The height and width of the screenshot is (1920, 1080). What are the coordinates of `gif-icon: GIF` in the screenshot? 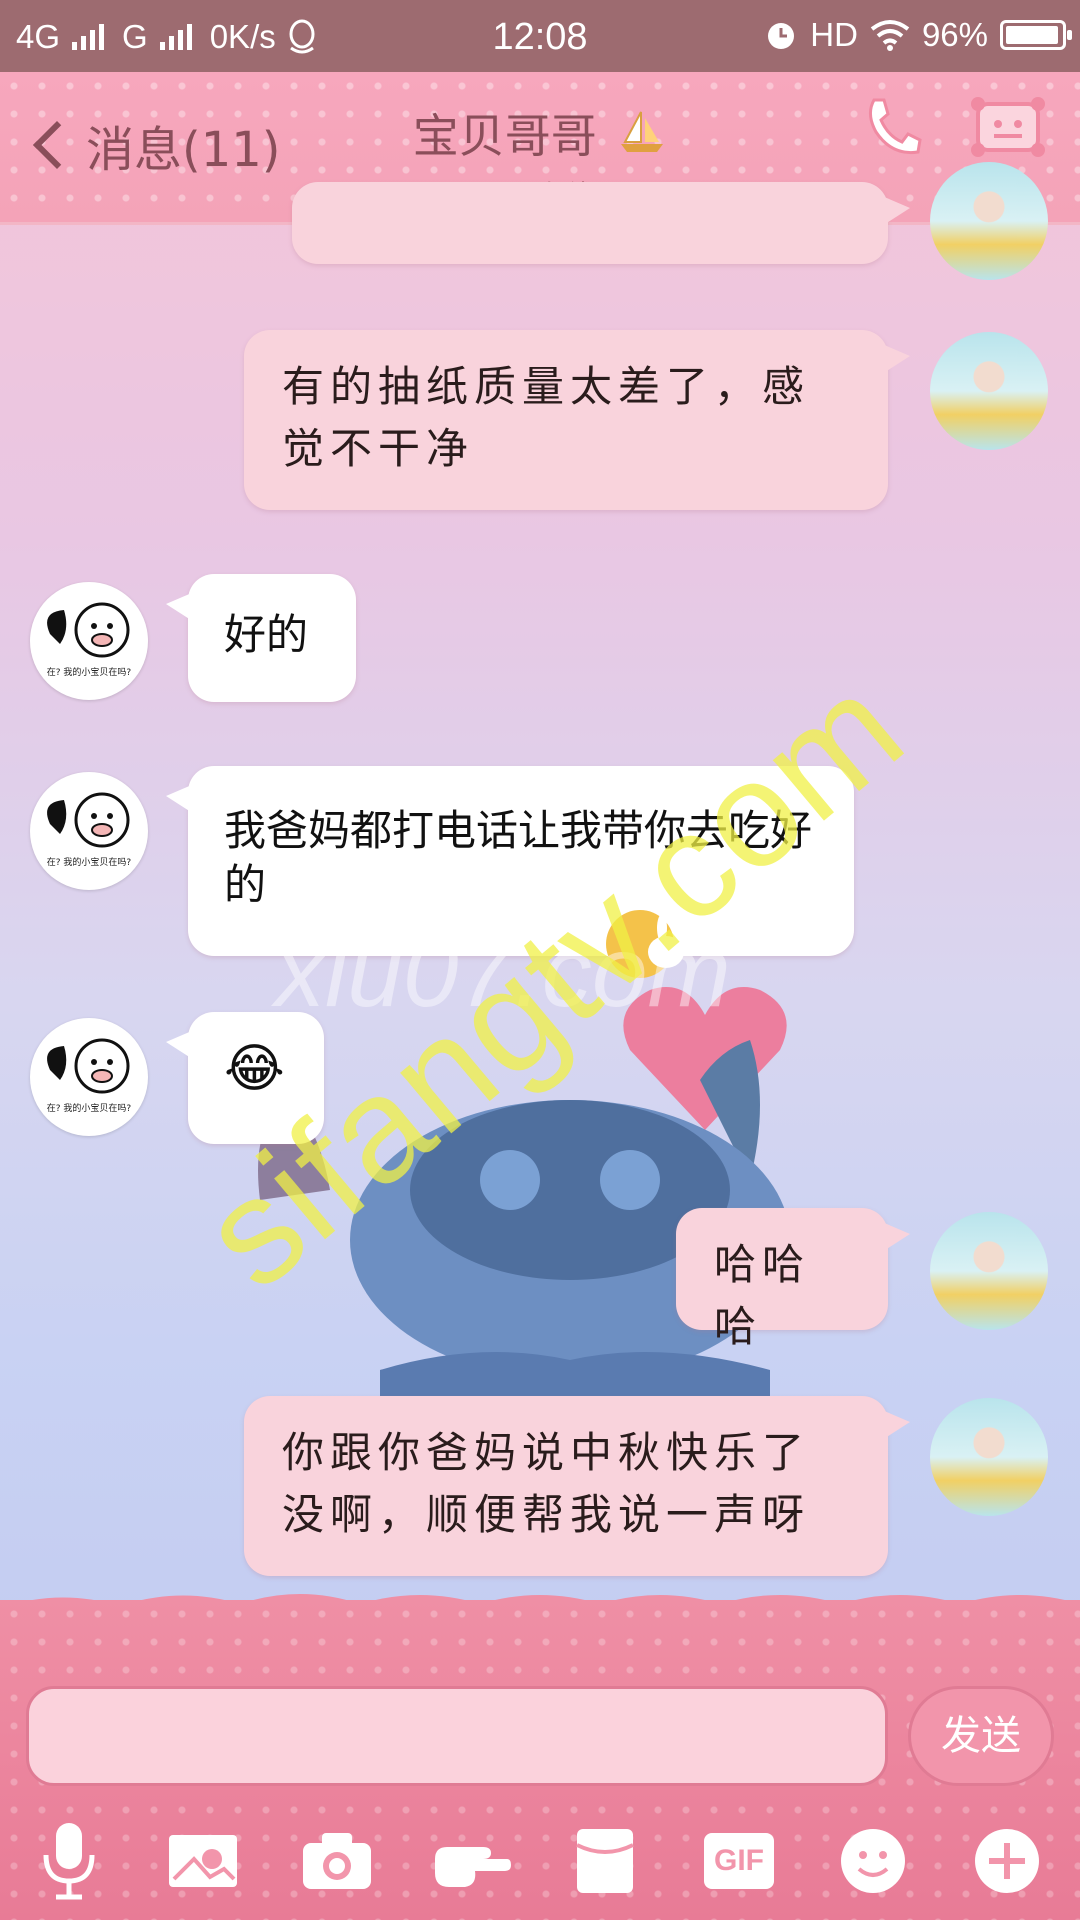 It's located at (739, 1861).